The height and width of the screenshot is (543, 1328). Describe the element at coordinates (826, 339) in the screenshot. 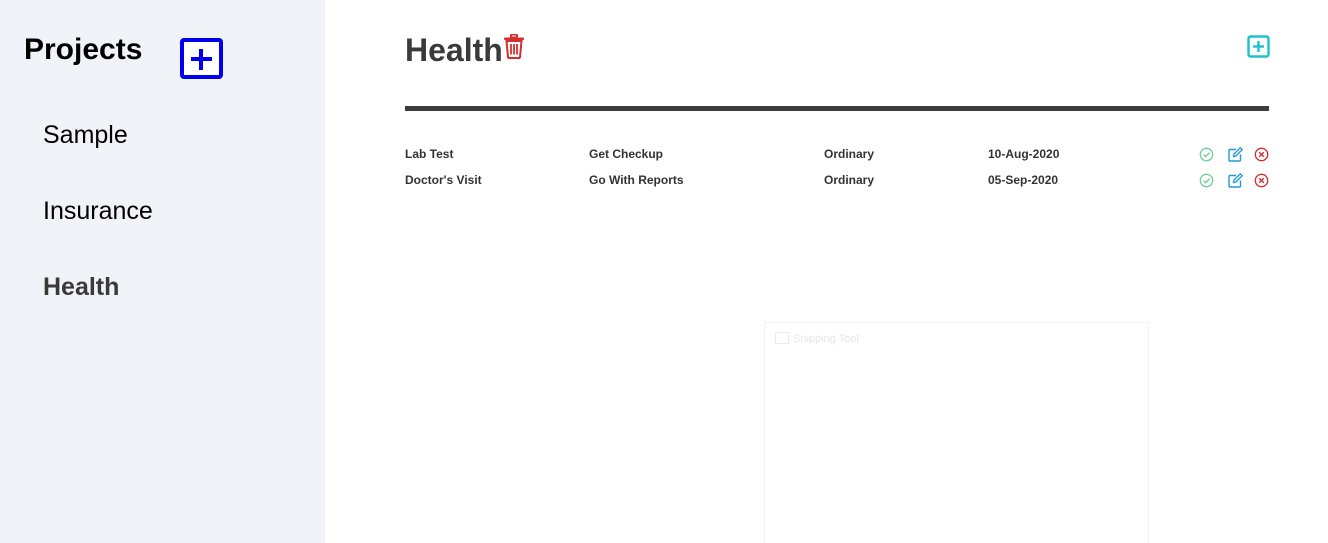

I see `snipping-tool-label: Snipping Tool` at that location.